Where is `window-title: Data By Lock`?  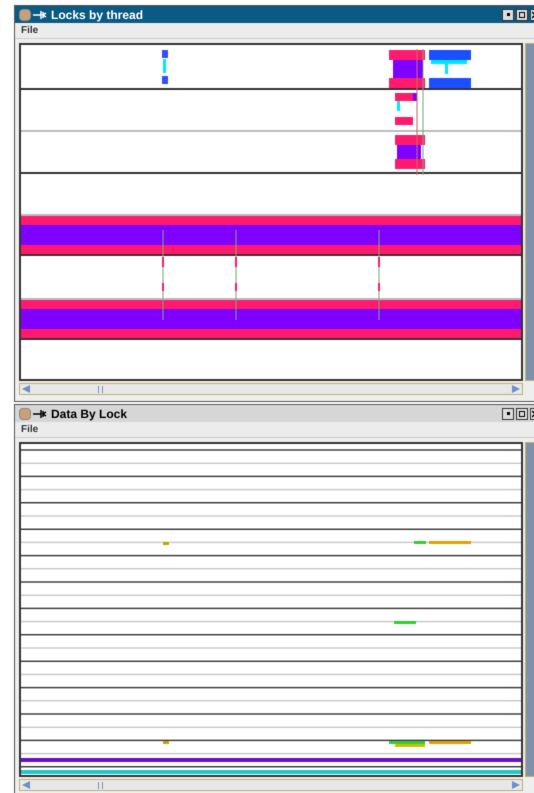 window-title: Data By Lock is located at coordinates (89, 414).